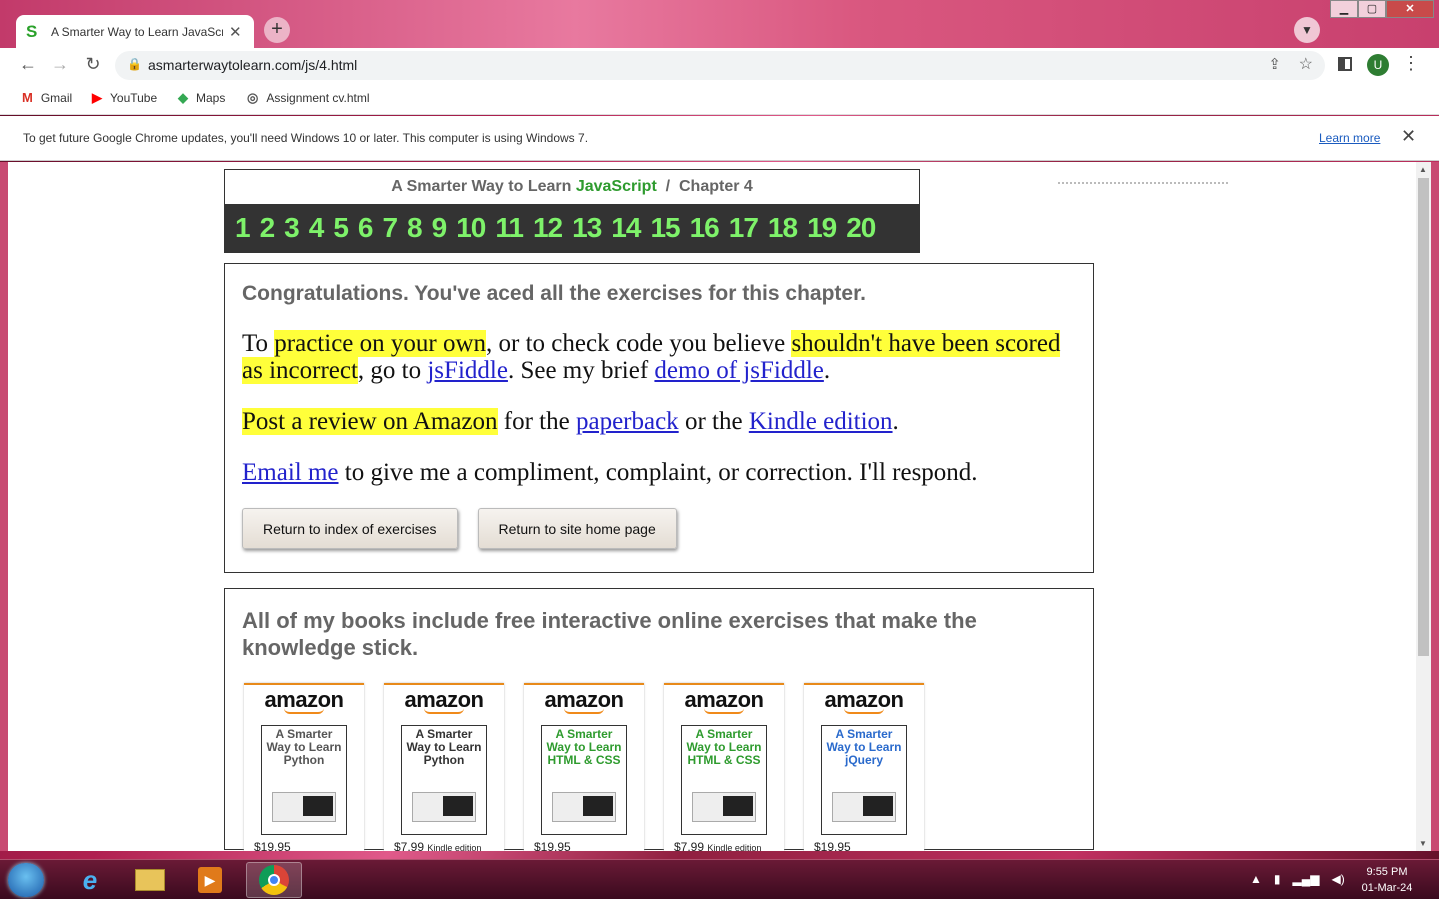  I want to click on back-arrow-icon: ←, so click(28, 64).